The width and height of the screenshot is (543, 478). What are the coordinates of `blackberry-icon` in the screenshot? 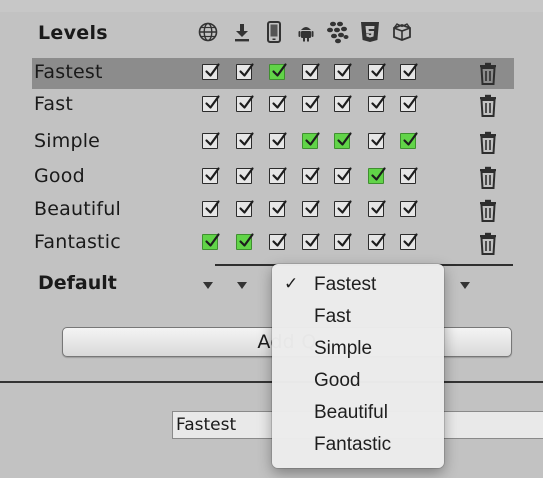 It's located at (338, 32).